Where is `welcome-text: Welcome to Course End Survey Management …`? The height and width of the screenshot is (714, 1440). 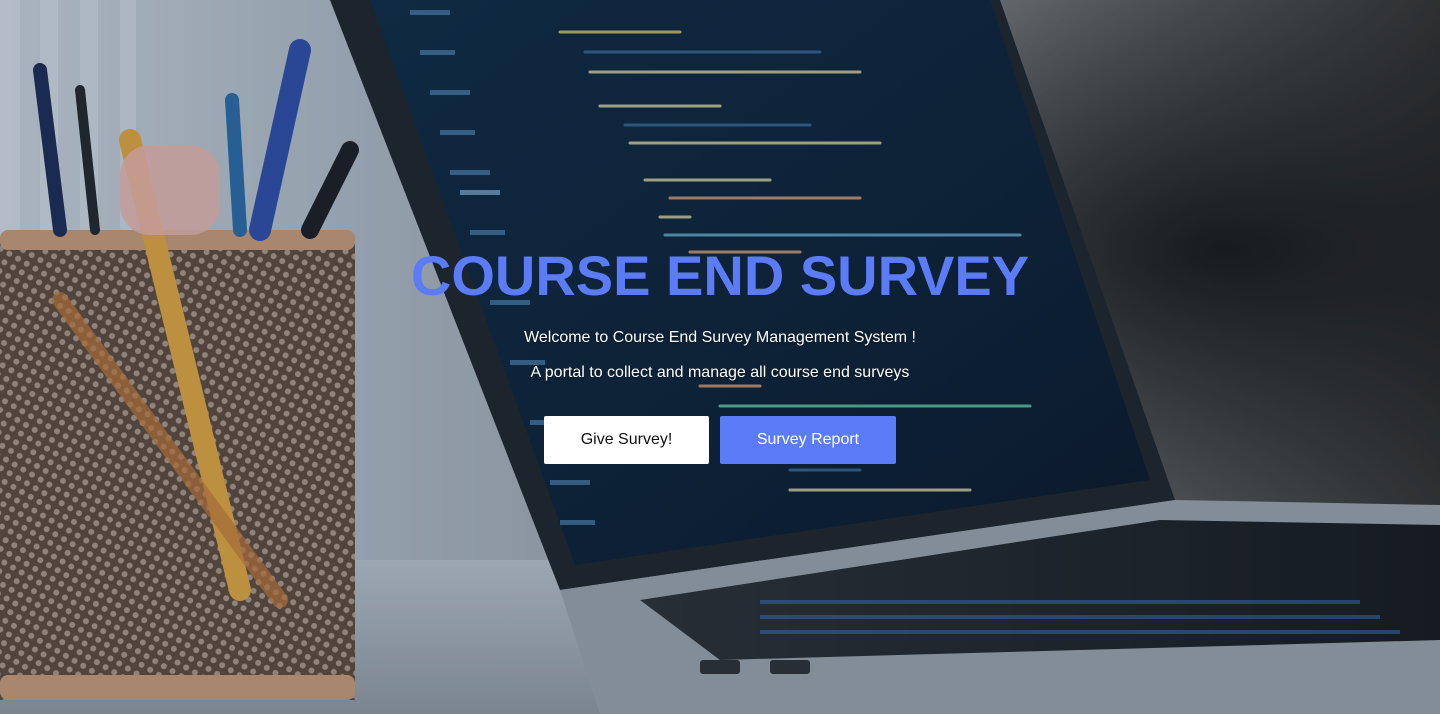
welcome-text: Welcome to Course End Survey Management … is located at coordinates (720, 337).